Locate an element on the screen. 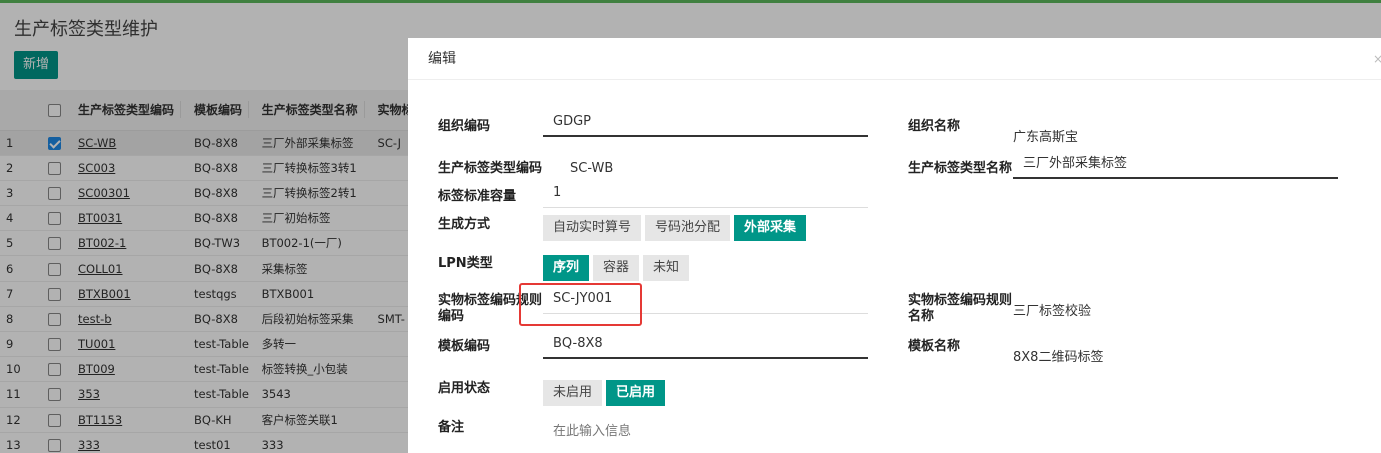  lpn-type-label: LPN类型 is located at coordinates (465, 263).